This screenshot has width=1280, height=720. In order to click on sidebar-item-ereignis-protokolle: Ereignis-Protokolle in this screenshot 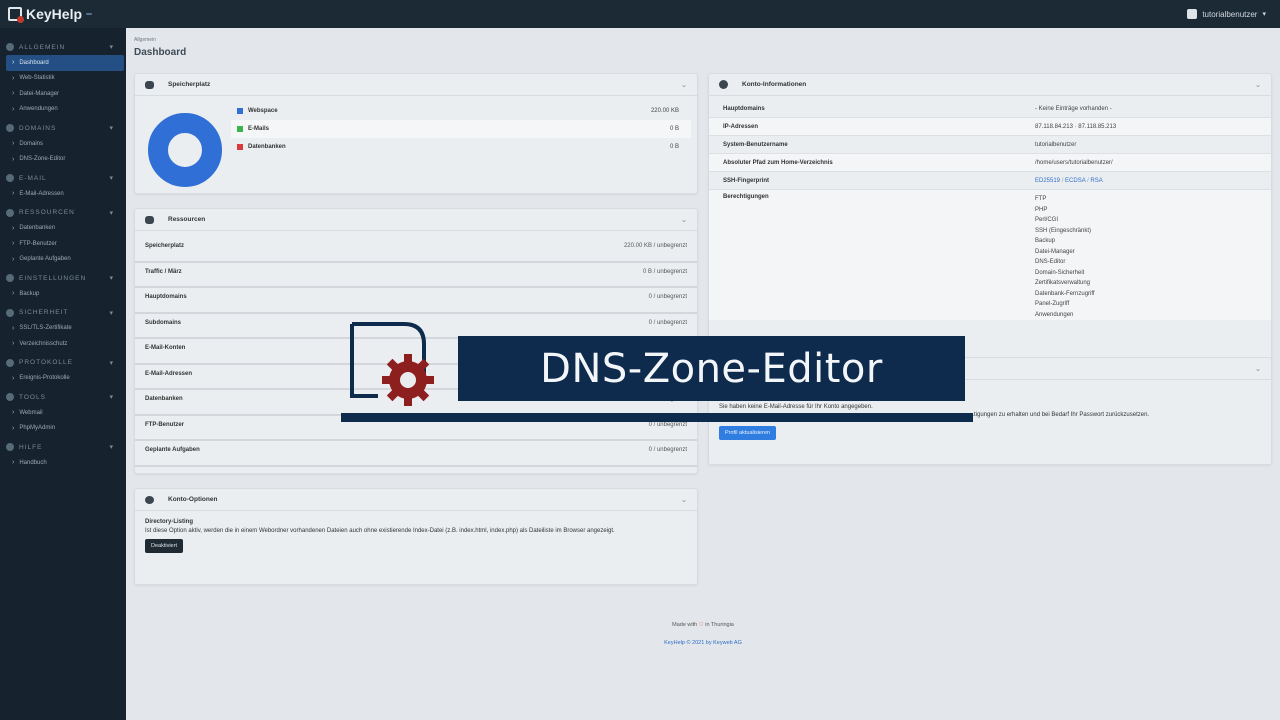, I will do `click(63, 379)`.